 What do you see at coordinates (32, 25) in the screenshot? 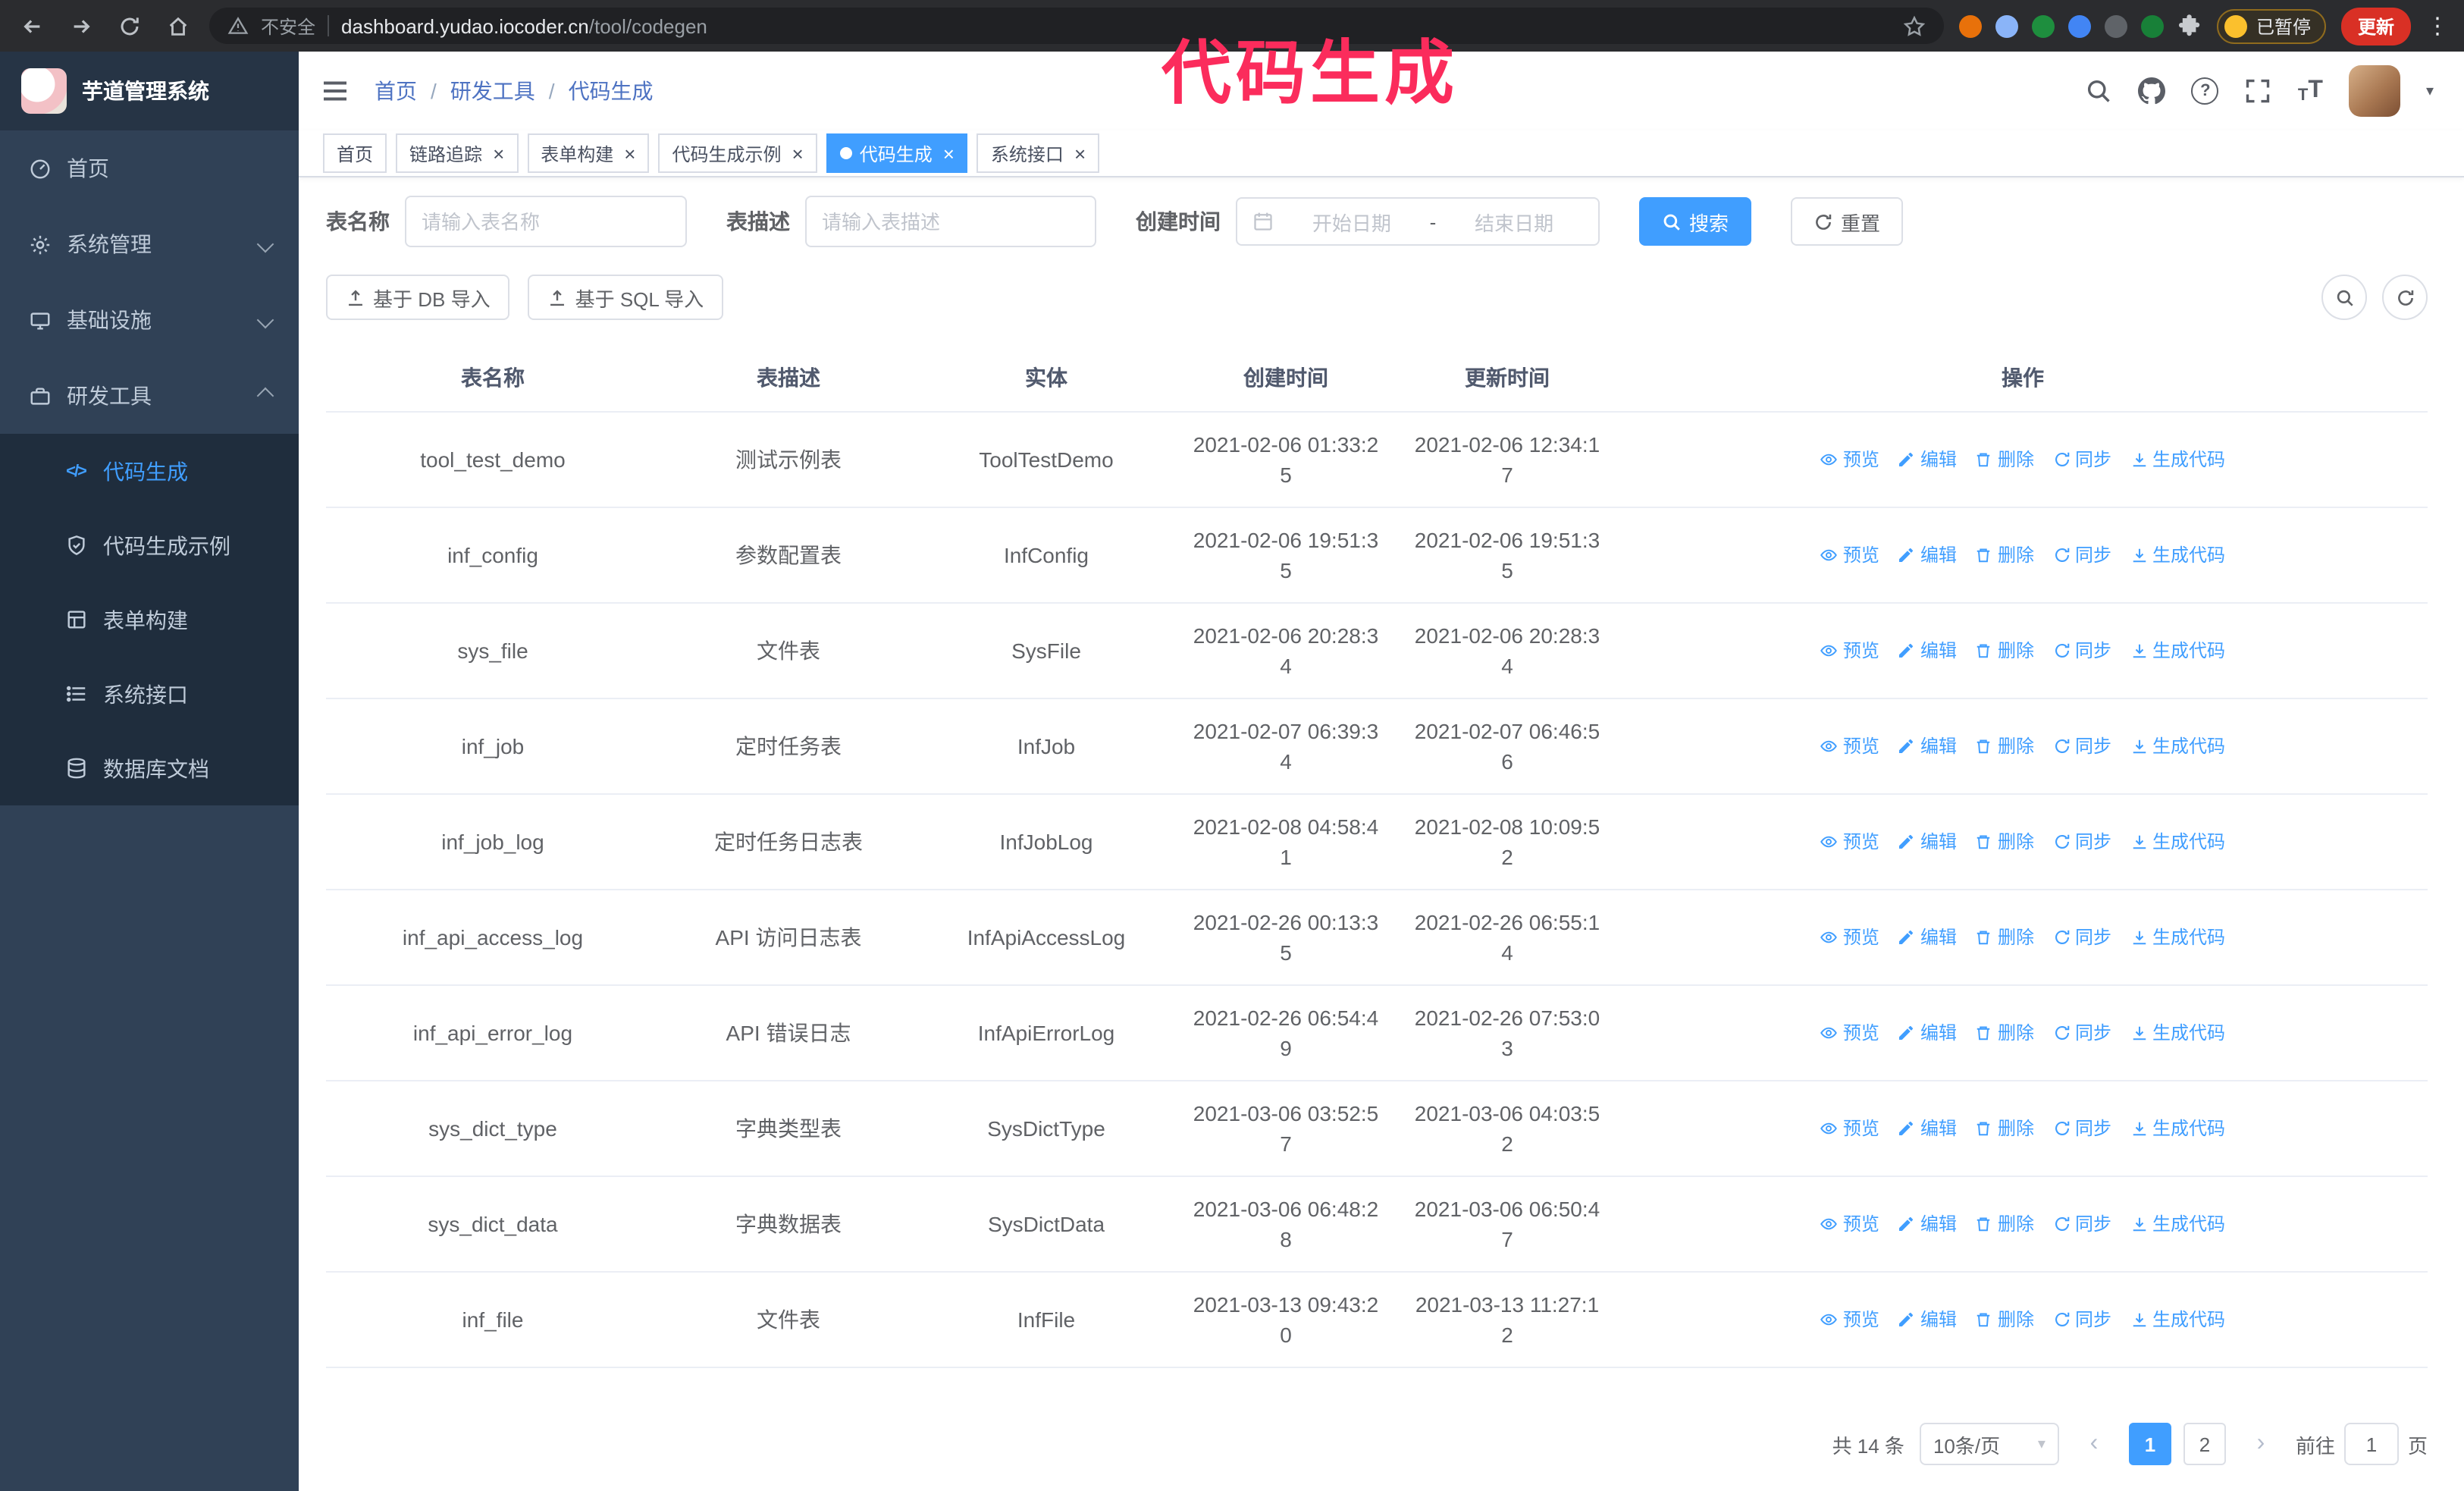
I see `back-icon` at bounding box center [32, 25].